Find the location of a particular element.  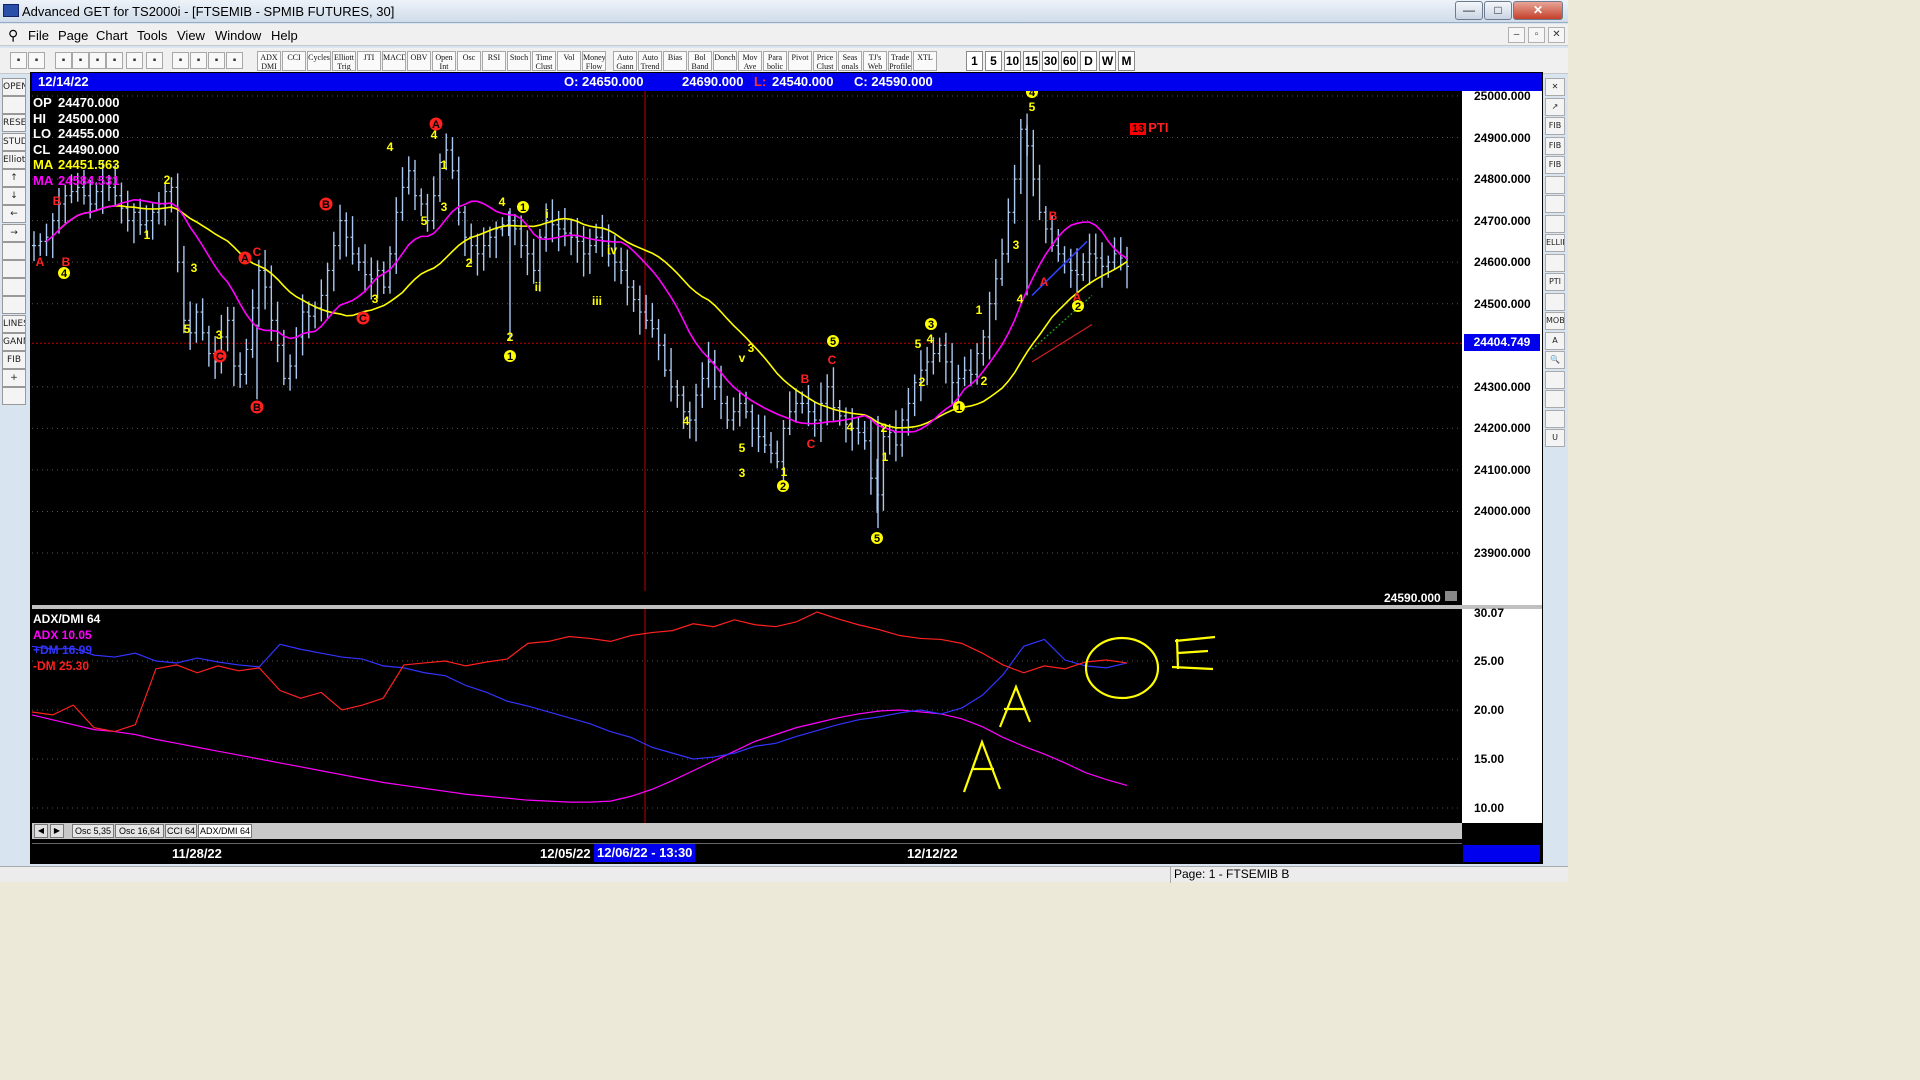

study-button: OBV is located at coordinates (419, 61).